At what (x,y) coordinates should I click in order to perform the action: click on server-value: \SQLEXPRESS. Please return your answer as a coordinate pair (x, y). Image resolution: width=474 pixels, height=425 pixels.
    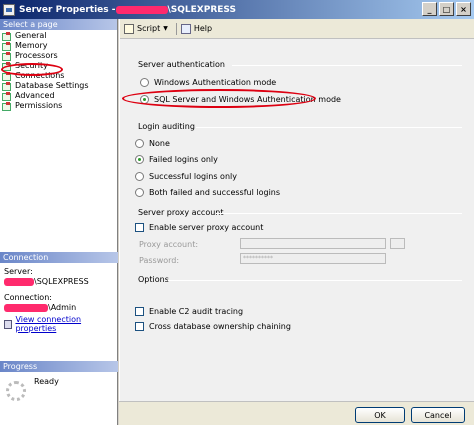
    Looking at the image, I should click on (60, 282).